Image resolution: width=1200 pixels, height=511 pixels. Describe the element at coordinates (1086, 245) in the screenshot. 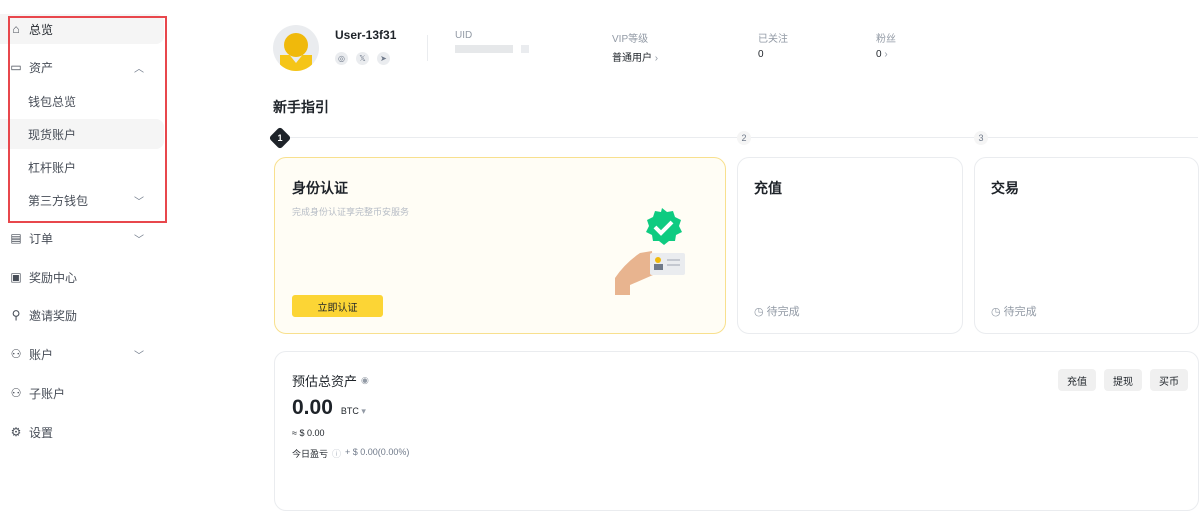

I see `trade-card: 交易 ◷ 待完成` at that location.